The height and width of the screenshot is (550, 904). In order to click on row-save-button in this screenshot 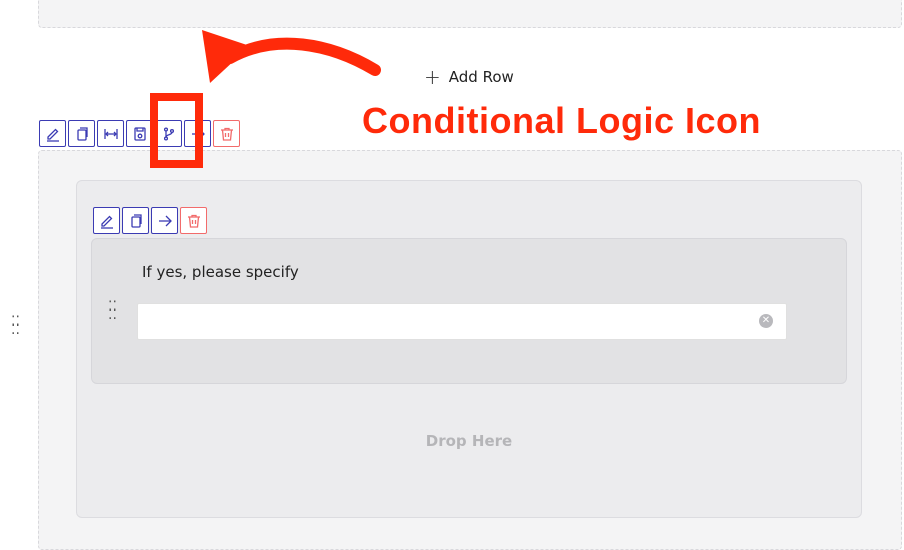, I will do `click(139, 133)`.